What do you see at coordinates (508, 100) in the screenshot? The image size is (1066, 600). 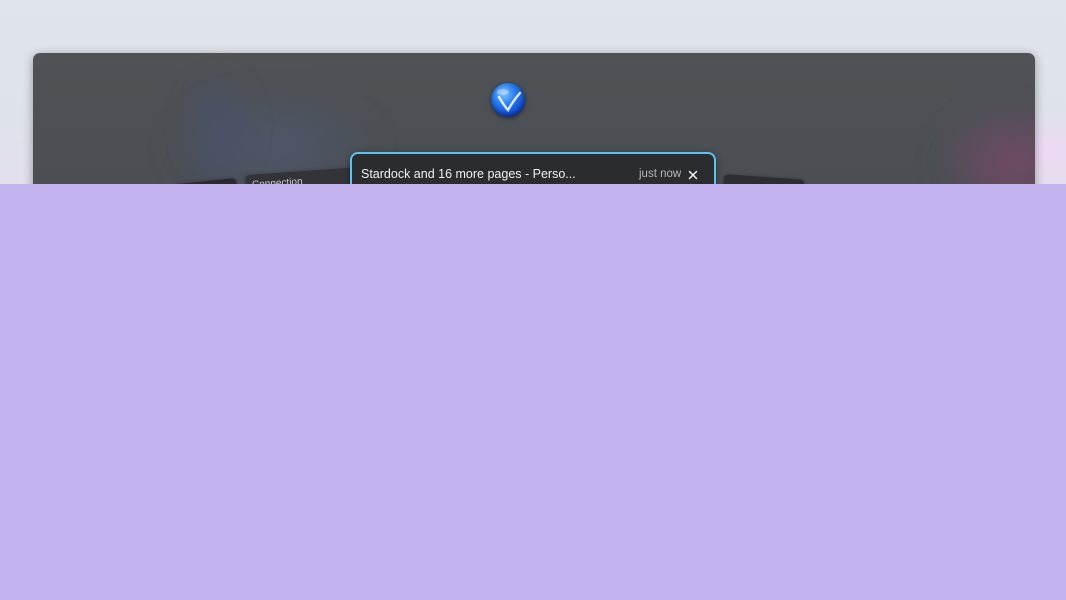 I see `globe-logo-icon` at bounding box center [508, 100].